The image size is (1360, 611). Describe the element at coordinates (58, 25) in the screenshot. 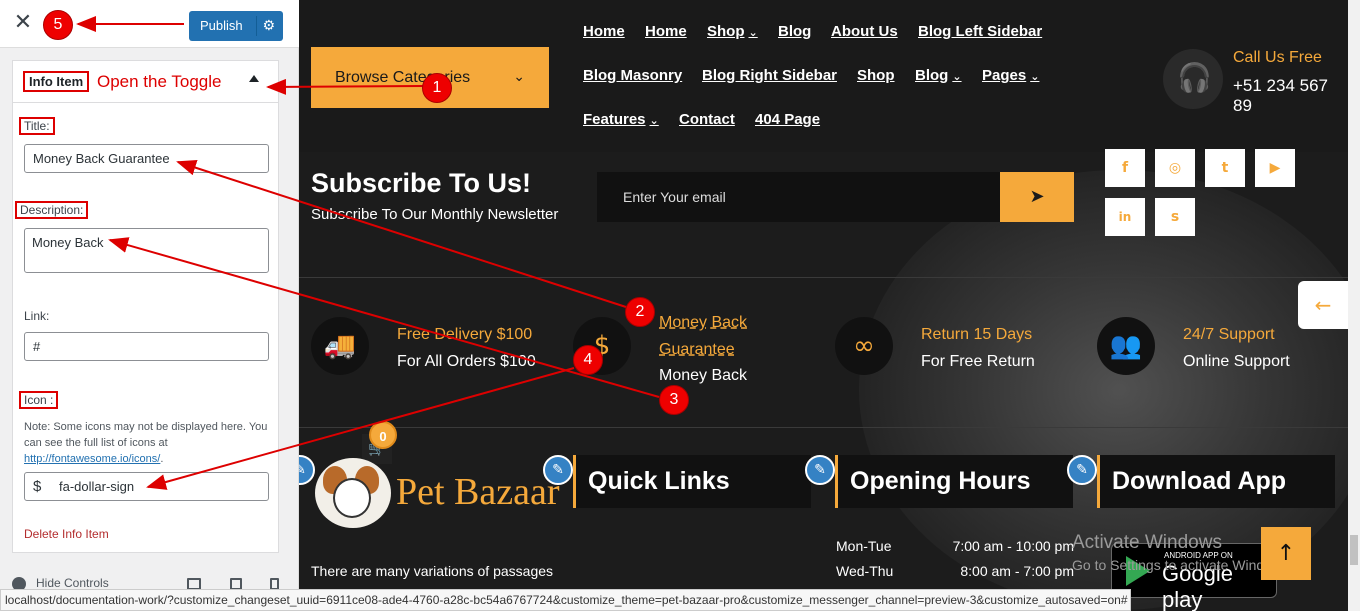

I see `annotation-number: 5` at that location.